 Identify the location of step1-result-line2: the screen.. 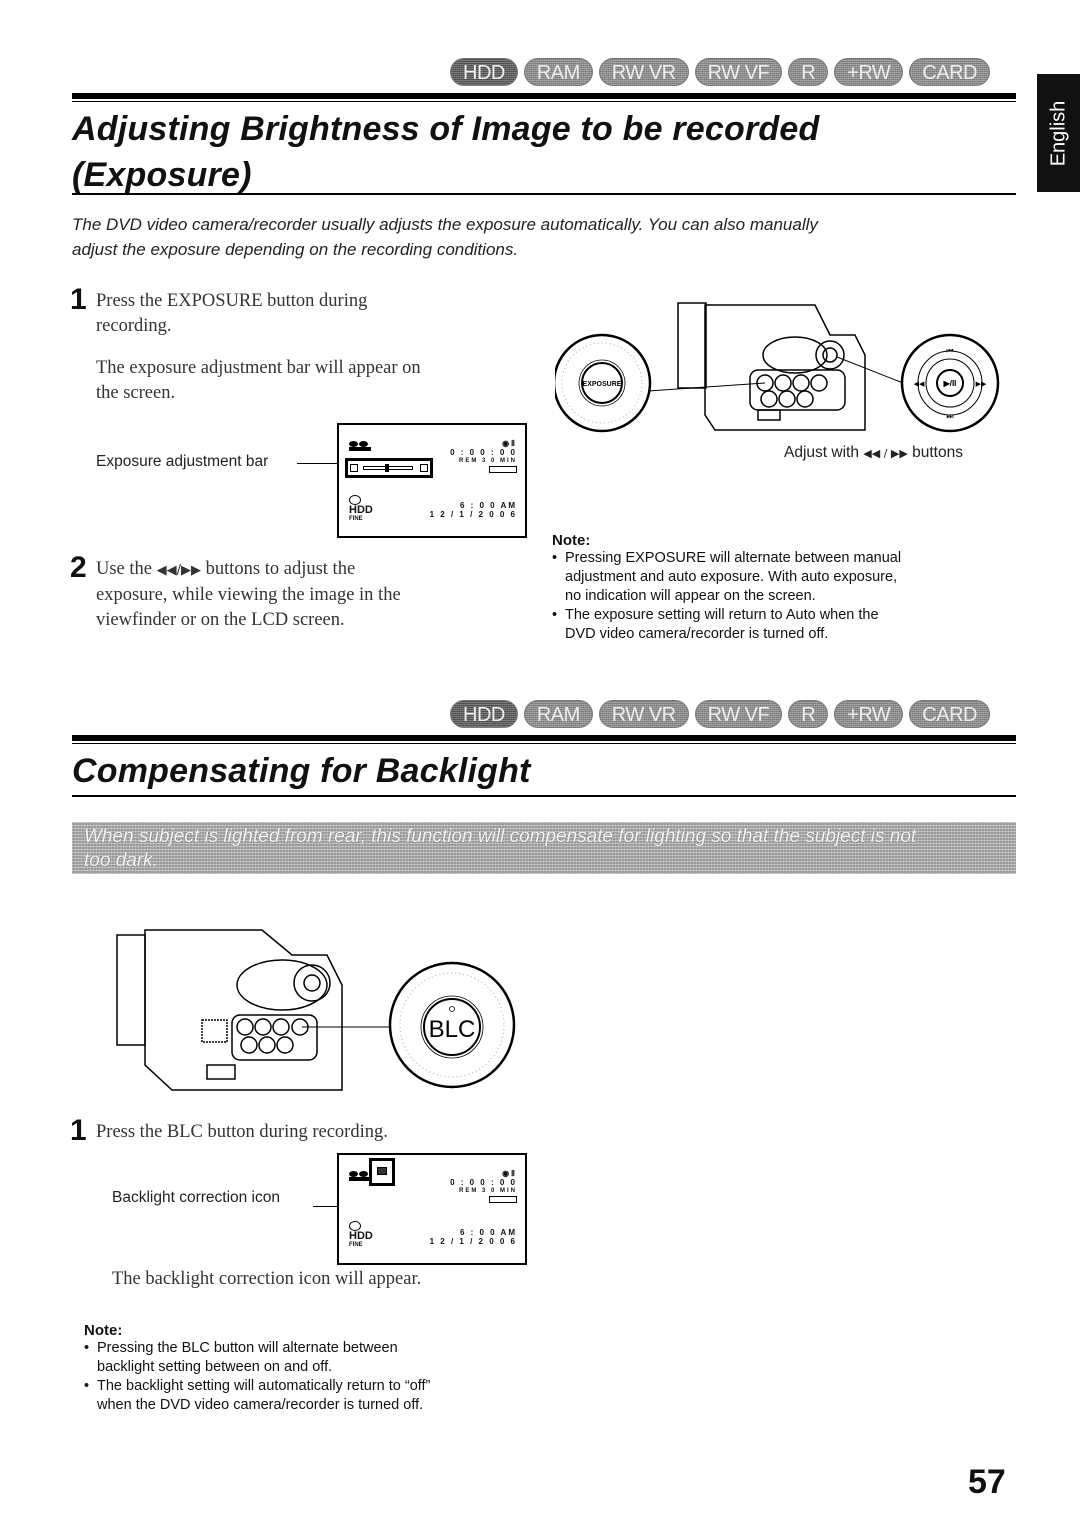
(136, 393).